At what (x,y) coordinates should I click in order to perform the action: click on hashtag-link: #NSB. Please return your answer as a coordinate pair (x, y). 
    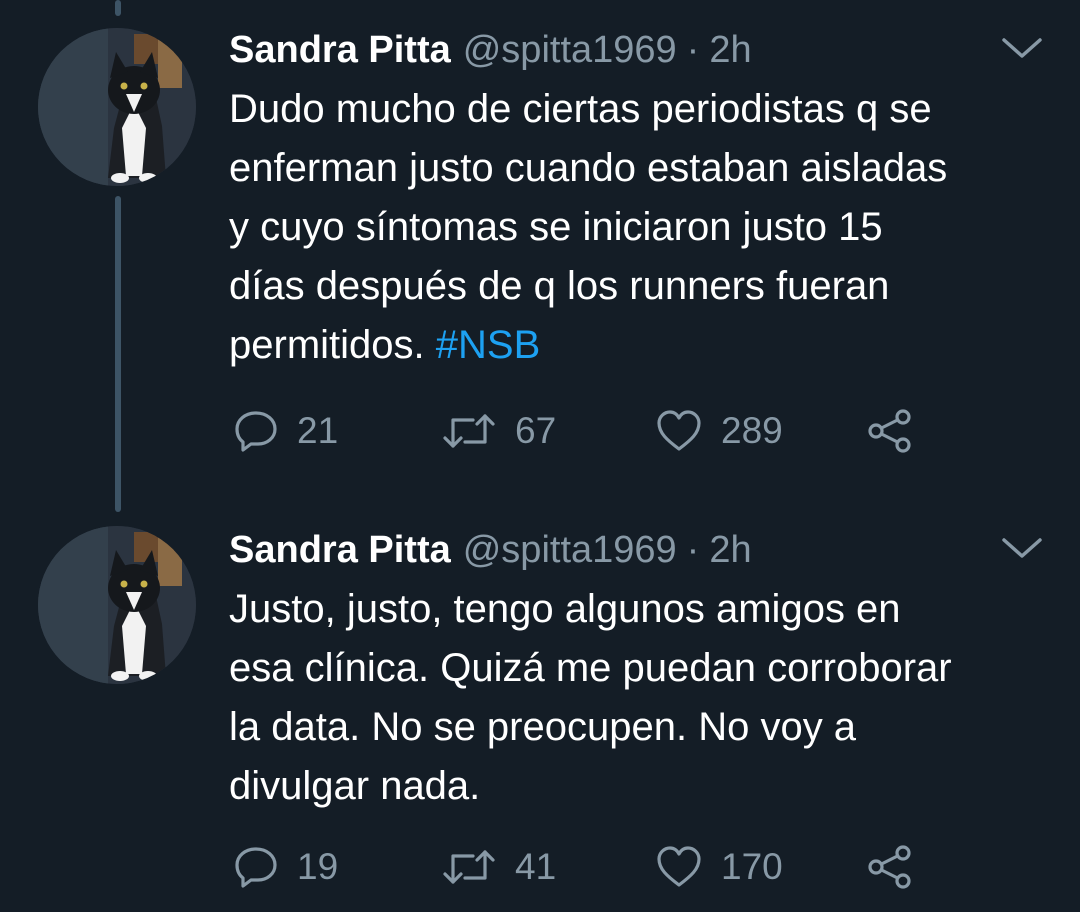
    Looking at the image, I should click on (488, 345).